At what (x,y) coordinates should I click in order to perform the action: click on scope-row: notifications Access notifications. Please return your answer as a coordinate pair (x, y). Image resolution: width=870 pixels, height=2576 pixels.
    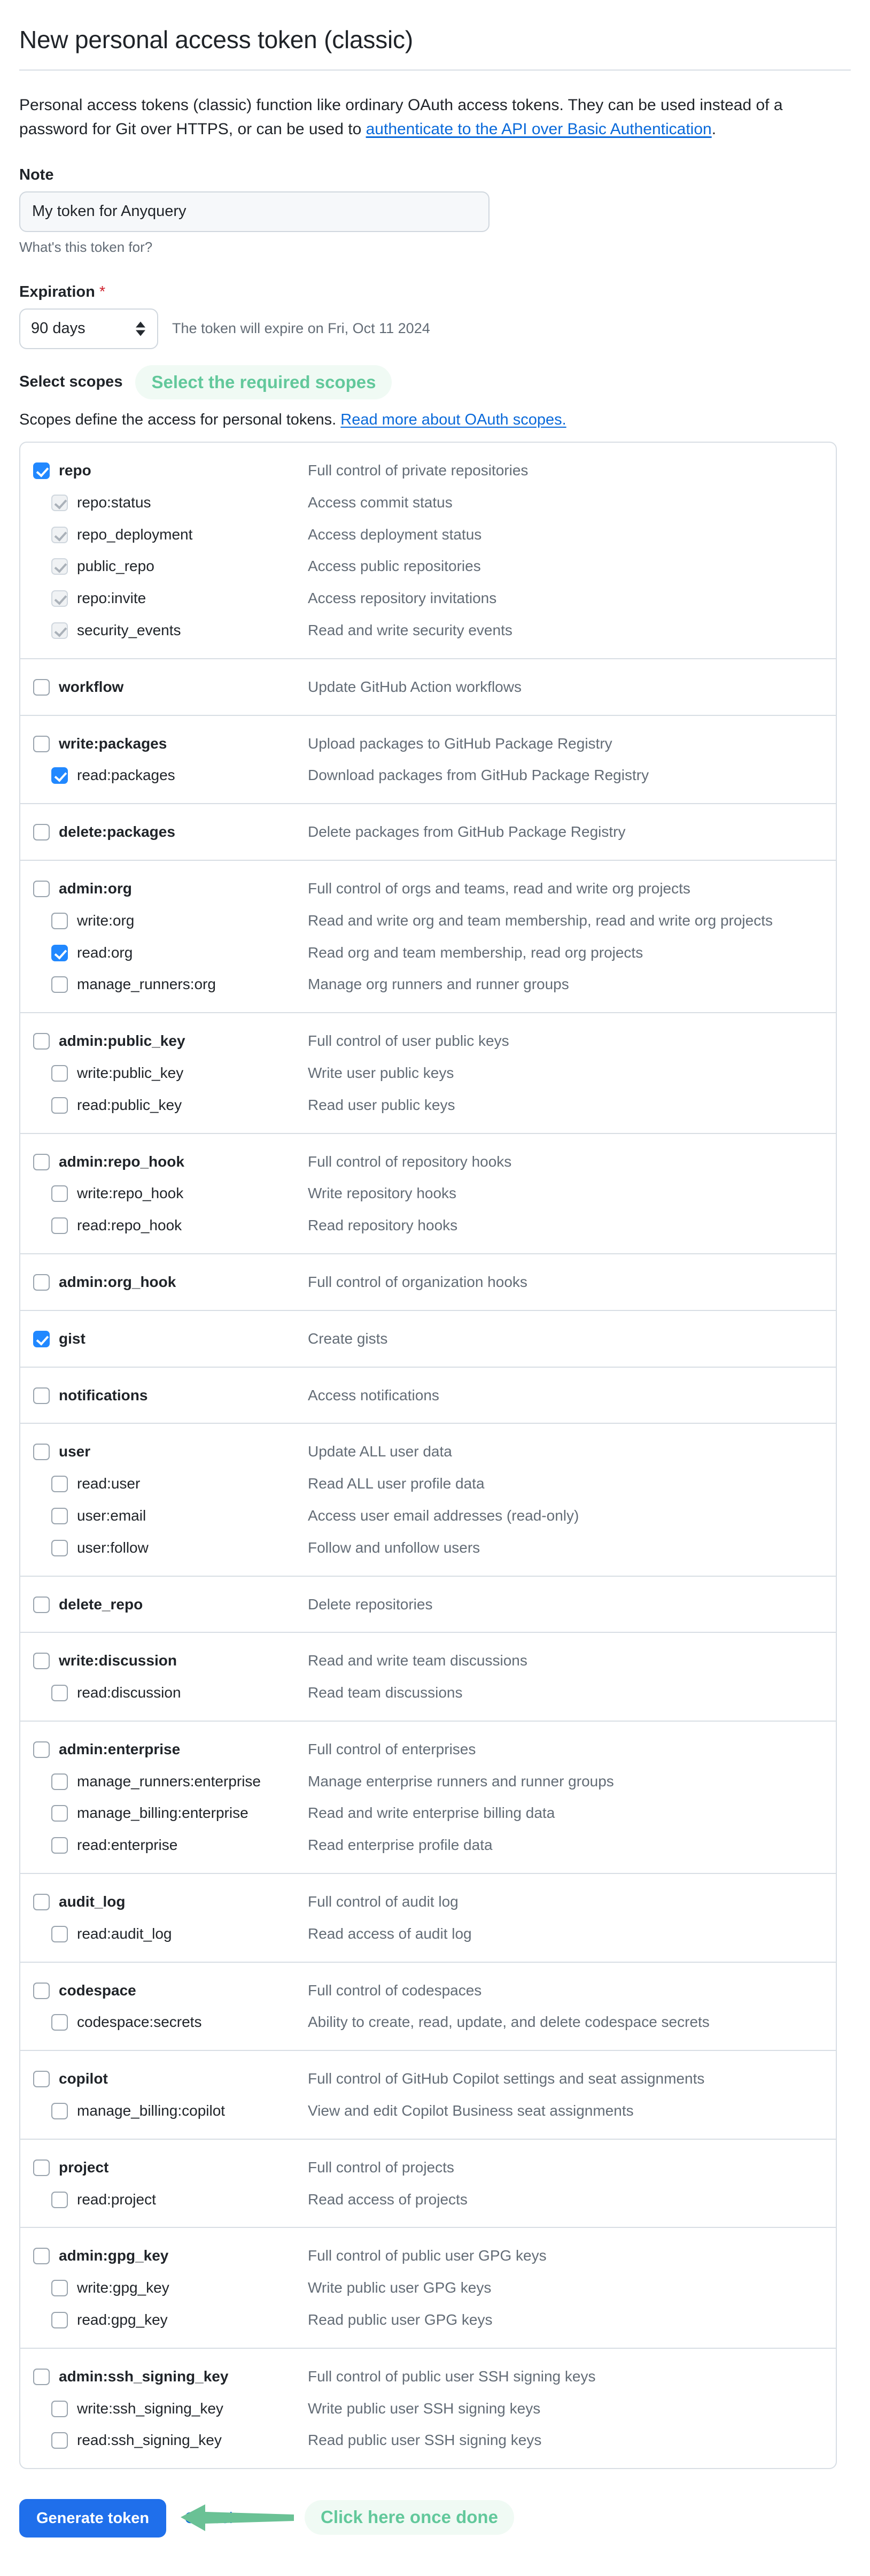
    Looking at the image, I should click on (434, 1395).